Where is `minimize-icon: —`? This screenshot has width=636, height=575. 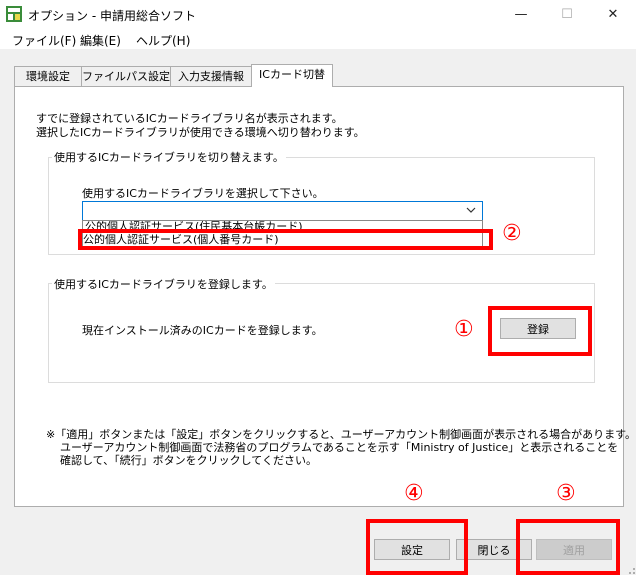
minimize-icon: — is located at coordinates (521, 14).